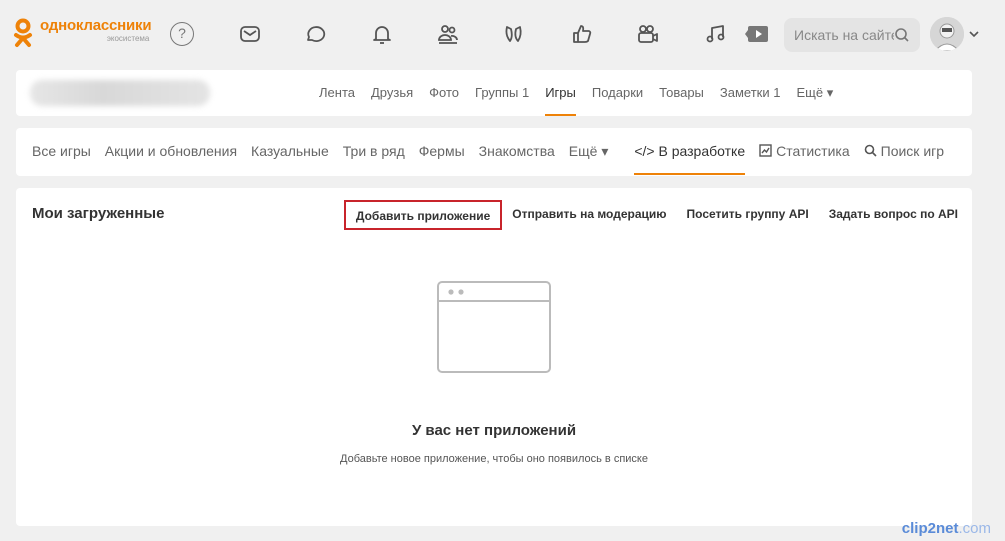  I want to click on friends-icon, so click(448, 34).